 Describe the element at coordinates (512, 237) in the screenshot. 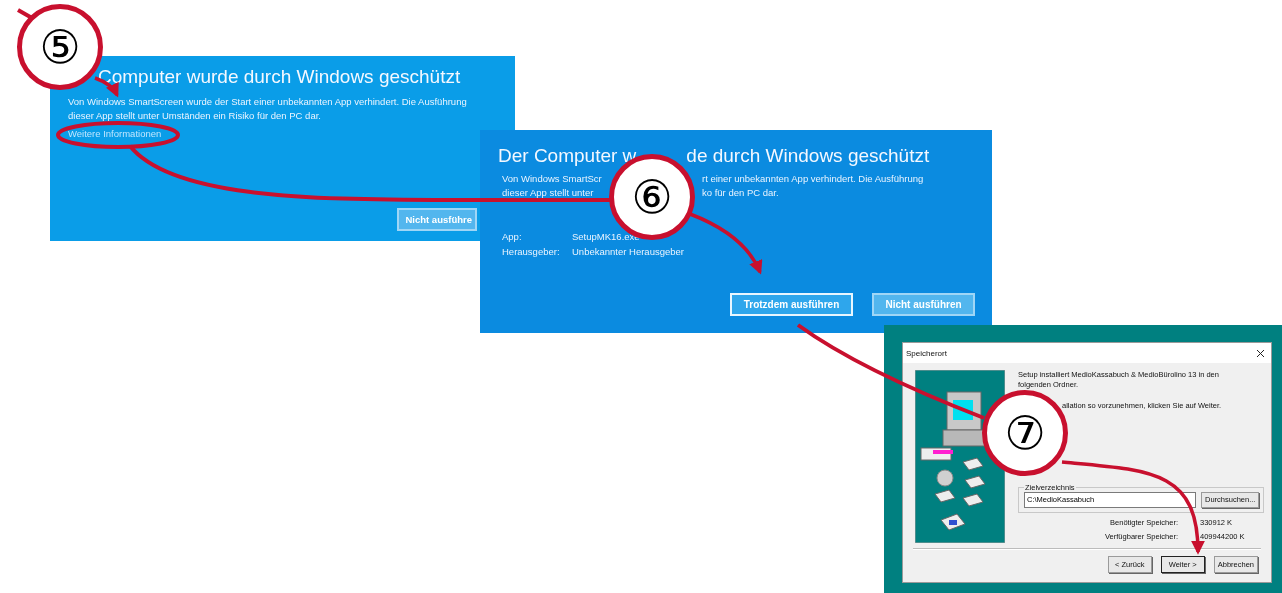

I see `detail-label: App:` at that location.